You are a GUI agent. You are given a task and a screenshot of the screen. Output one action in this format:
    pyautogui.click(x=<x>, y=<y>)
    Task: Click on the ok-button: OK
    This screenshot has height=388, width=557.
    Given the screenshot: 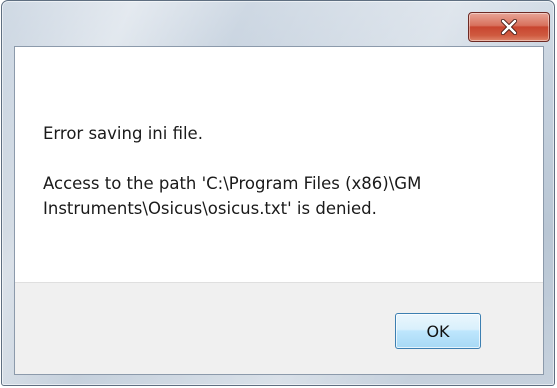 What is the action you would take?
    pyautogui.click(x=438, y=331)
    